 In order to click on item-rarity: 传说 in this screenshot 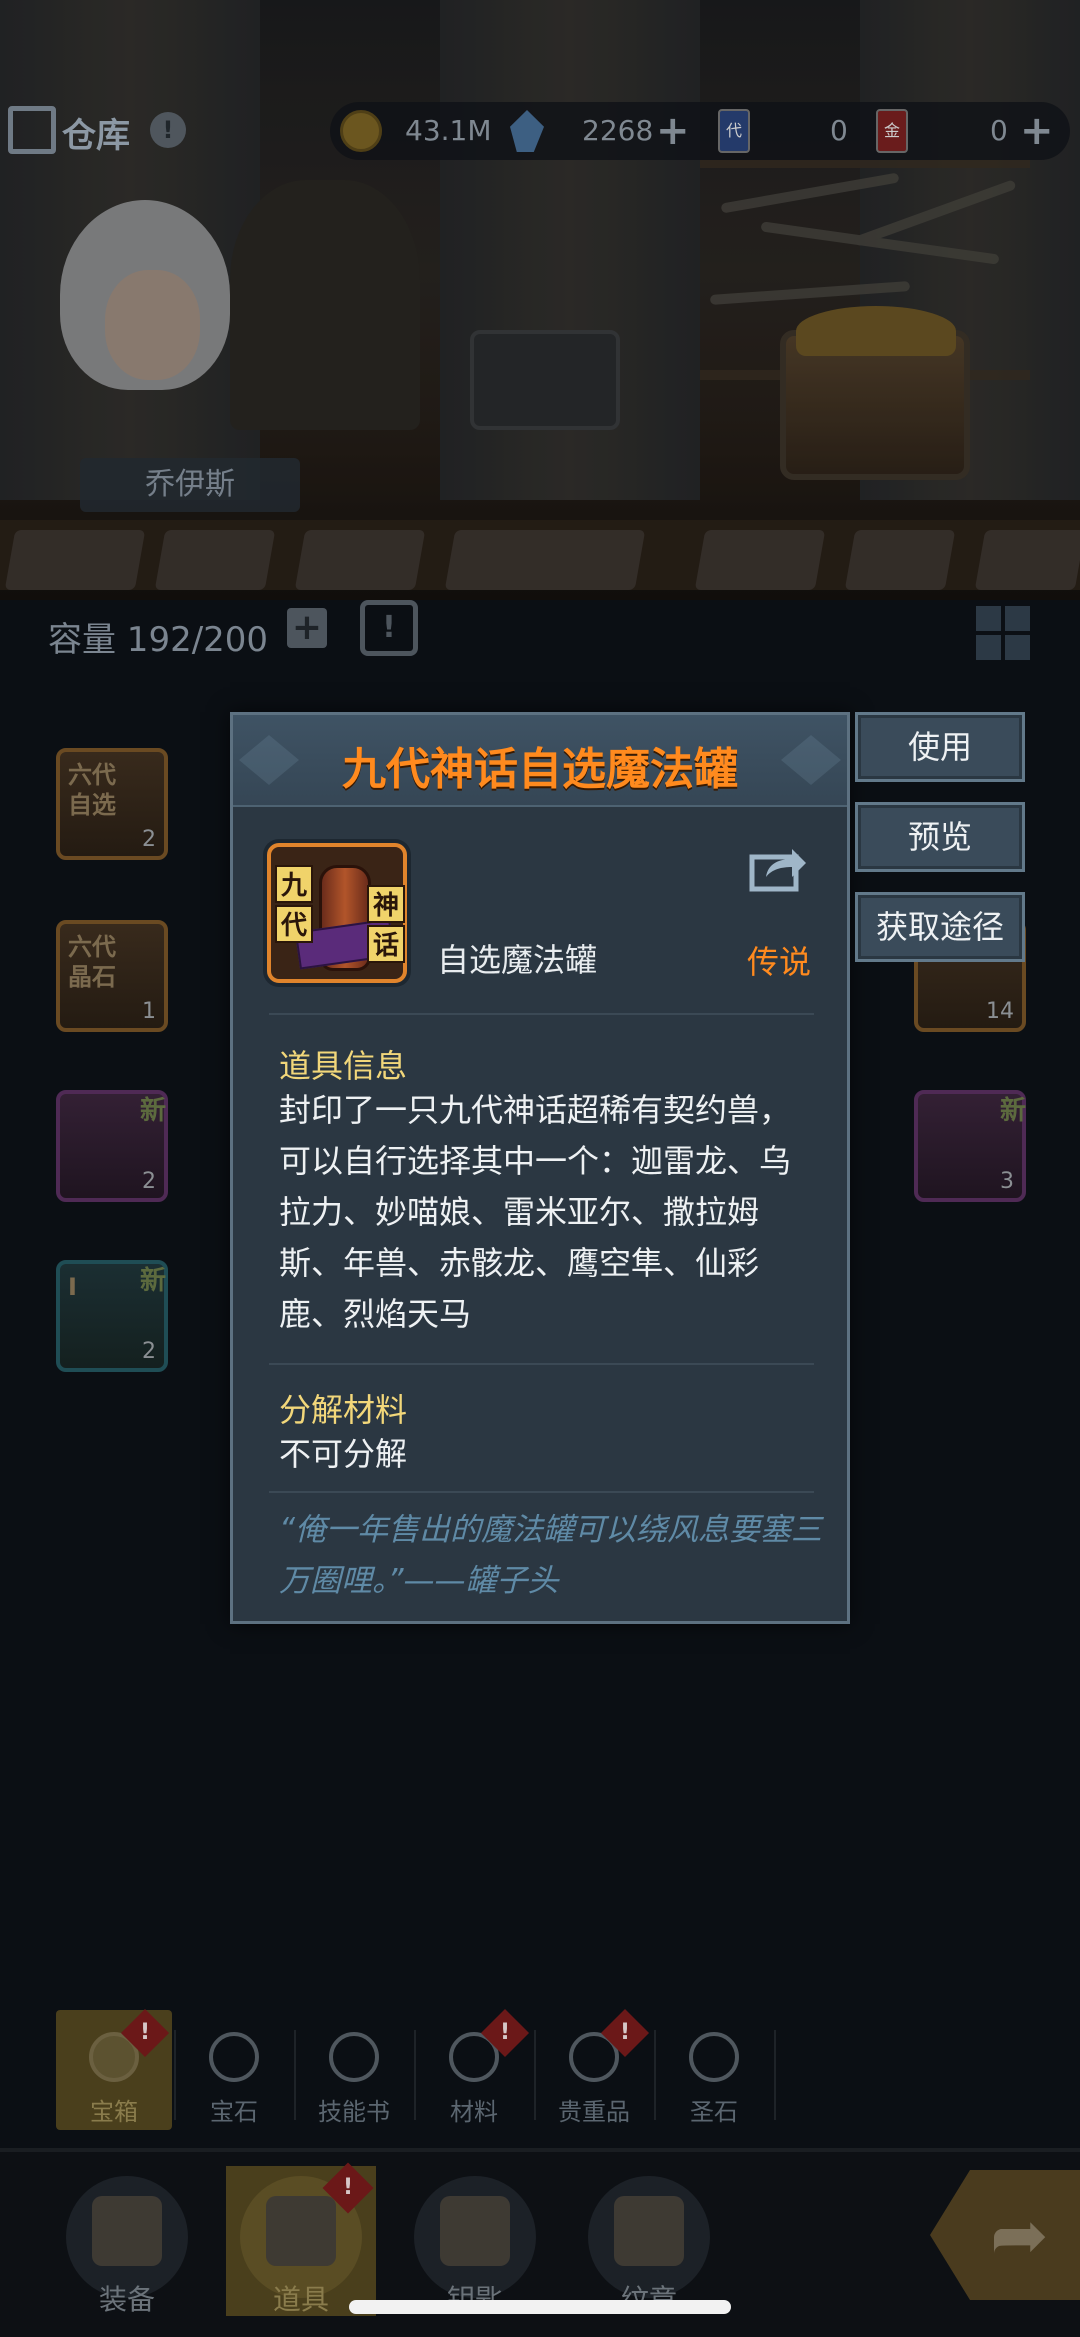, I will do `click(778, 962)`.